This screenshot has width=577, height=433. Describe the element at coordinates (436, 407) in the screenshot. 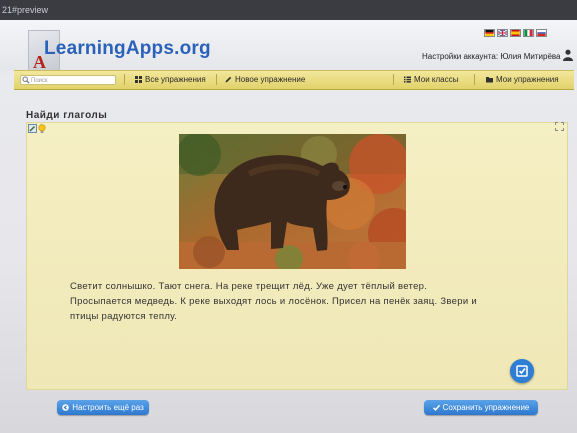

I see `checkmark-icon` at that location.